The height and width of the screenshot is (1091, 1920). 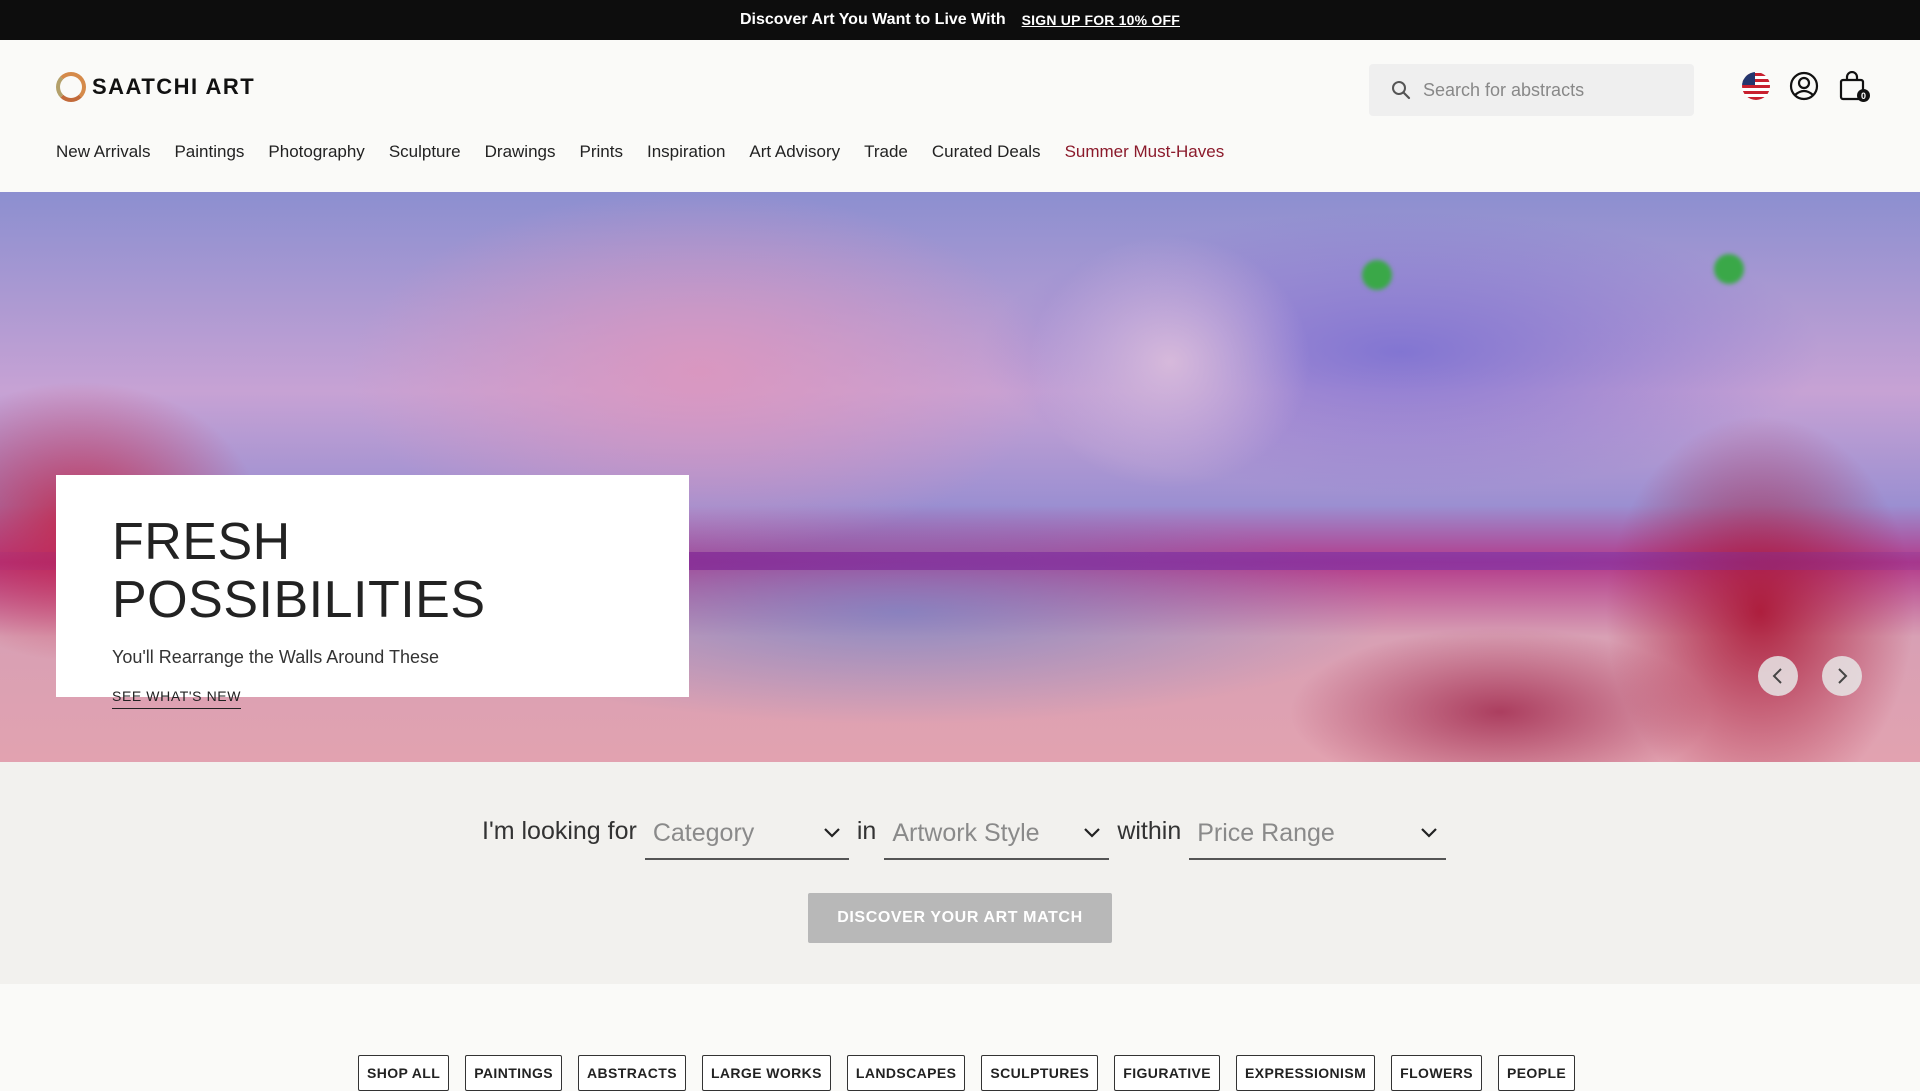 What do you see at coordinates (316, 152) in the screenshot?
I see `nav-item-photography: Photography` at bounding box center [316, 152].